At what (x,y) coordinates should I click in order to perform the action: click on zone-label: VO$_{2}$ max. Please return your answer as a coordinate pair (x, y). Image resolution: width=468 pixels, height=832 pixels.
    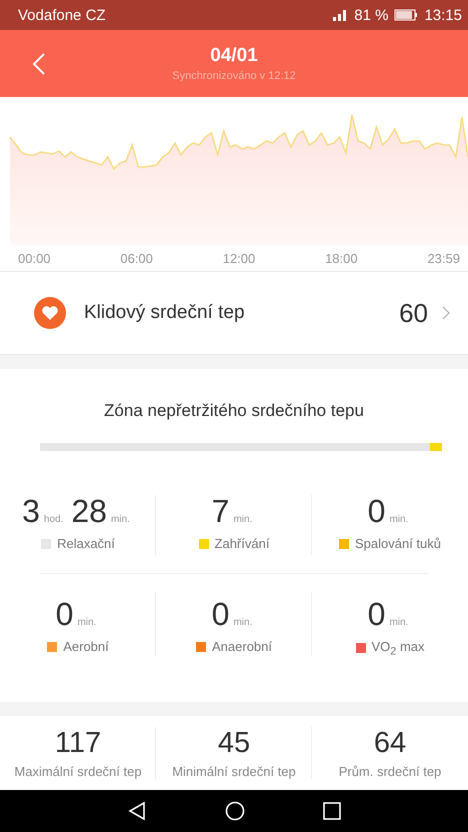
    Looking at the image, I should click on (398, 648).